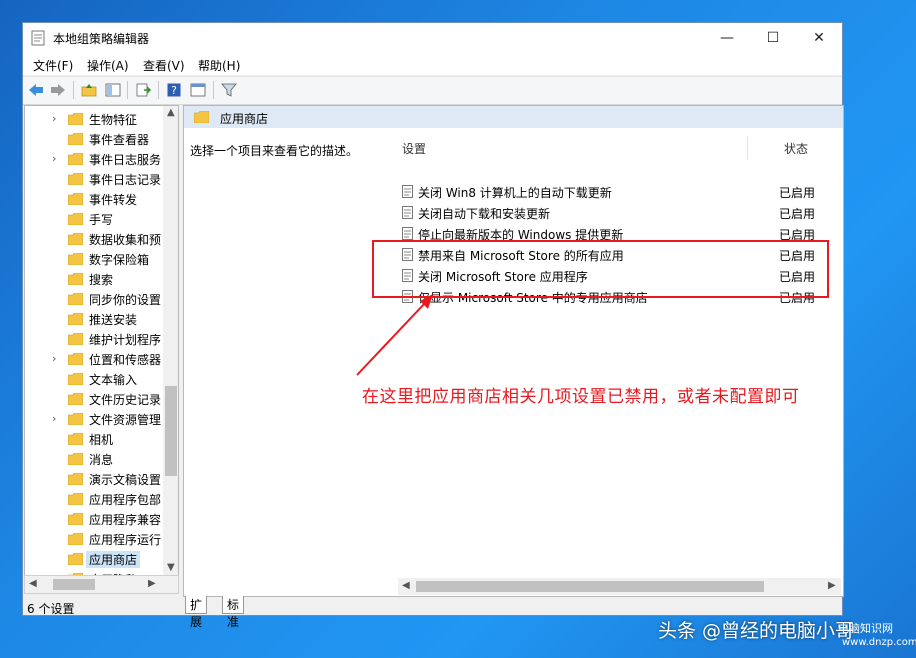  I want to click on window-title: 本地组策略编辑器, so click(101, 39).